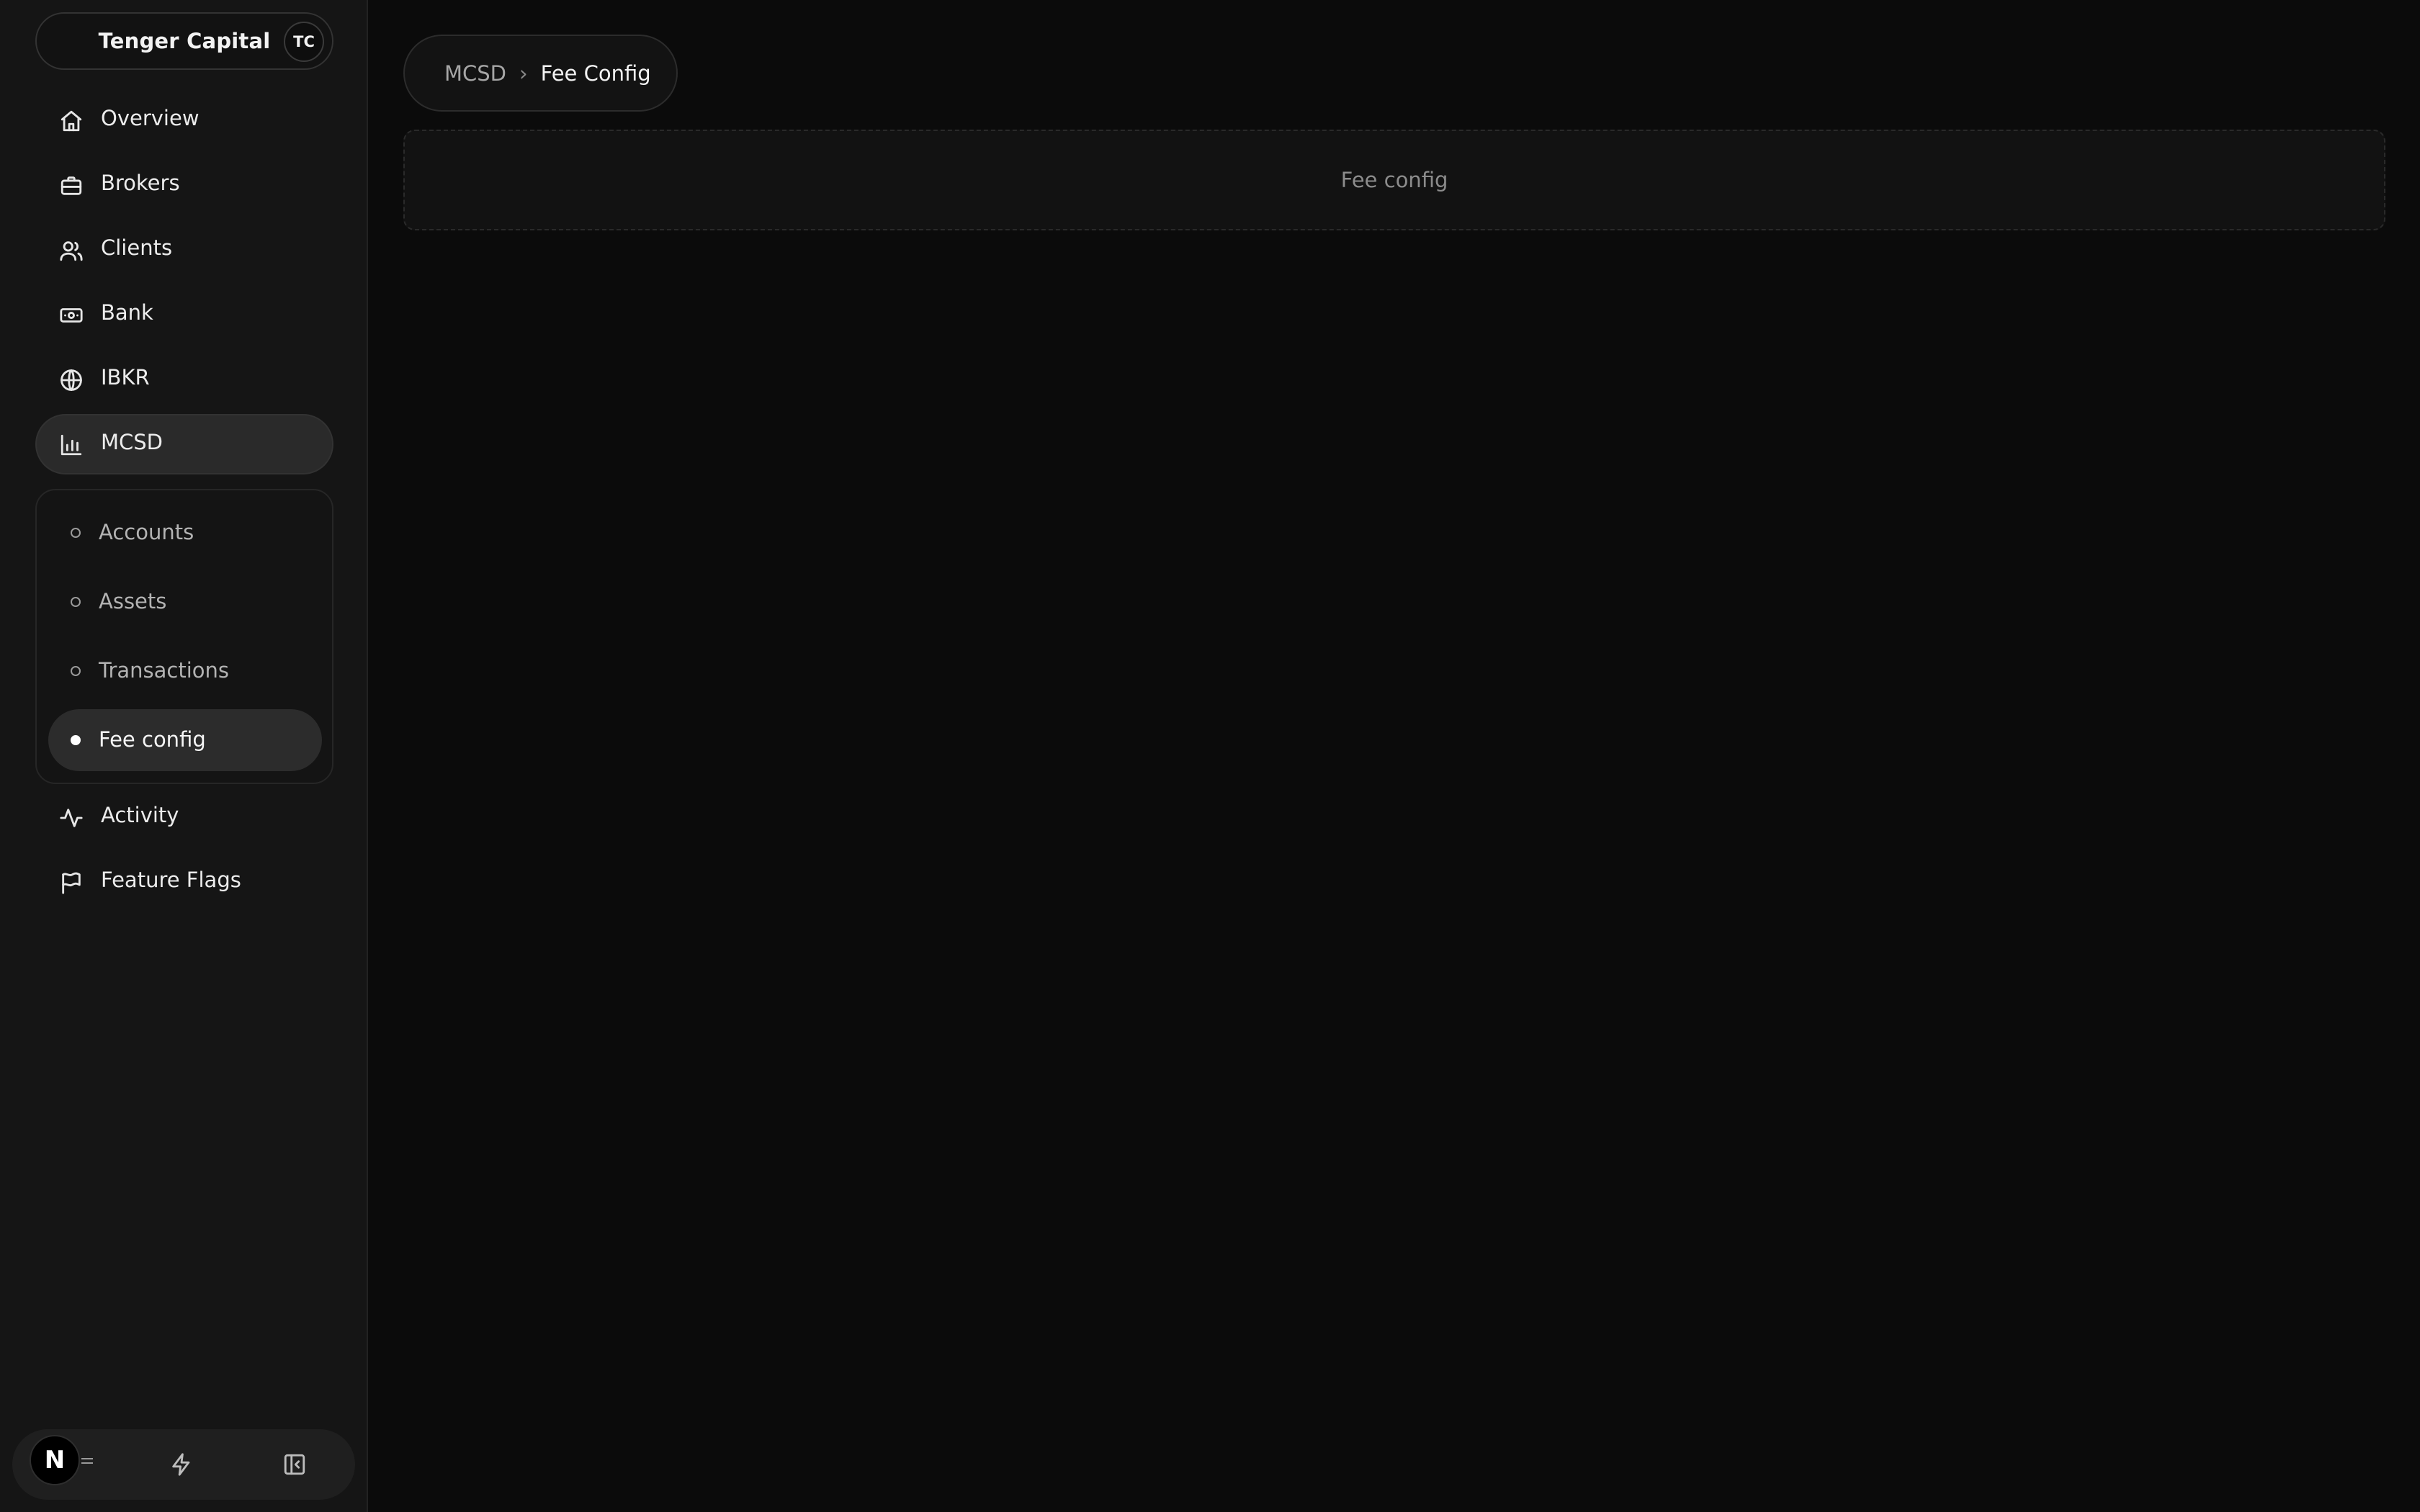 The height and width of the screenshot is (1512, 2420). What do you see at coordinates (294, 1464) in the screenshot?
I see `collapse-sidebar-icon` at bounding box center [294, 1464].